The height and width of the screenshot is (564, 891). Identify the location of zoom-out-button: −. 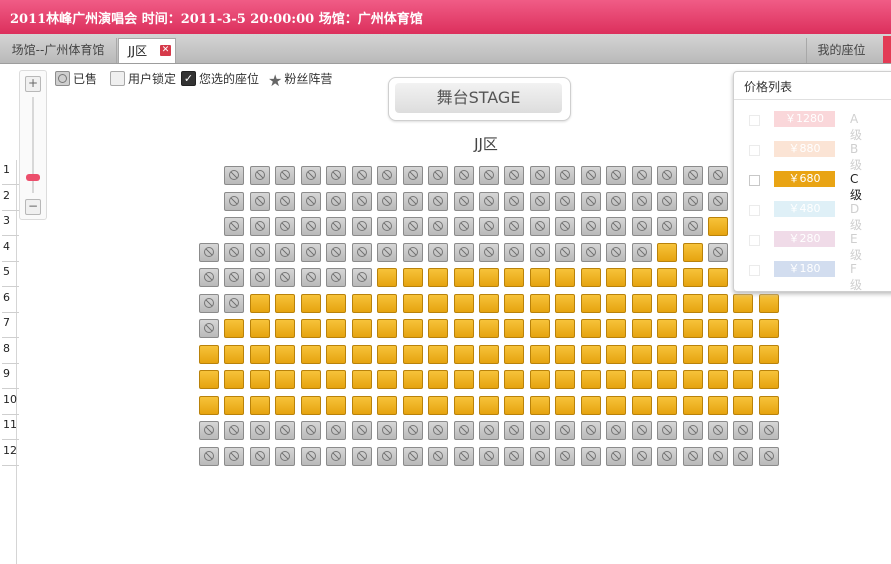
(33, 207).